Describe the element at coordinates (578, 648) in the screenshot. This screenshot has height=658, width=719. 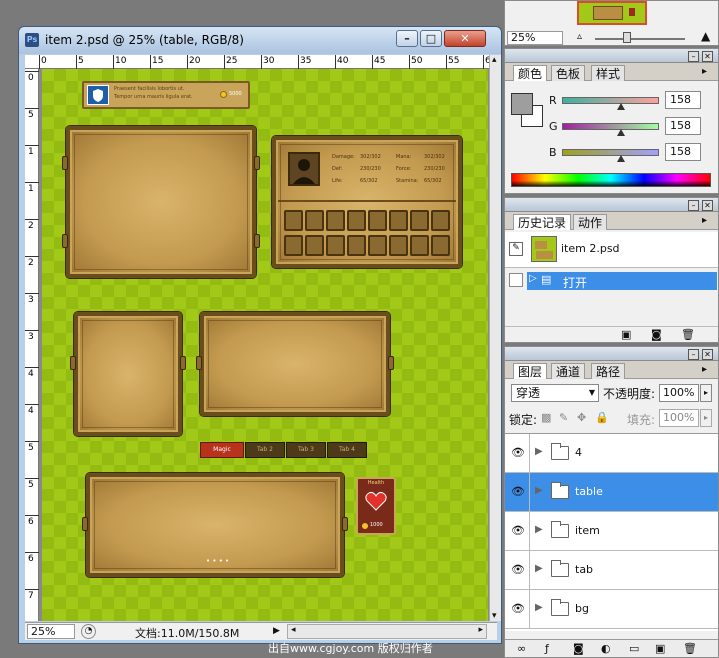
I see `layer-mask-icon: ◙` at that location.